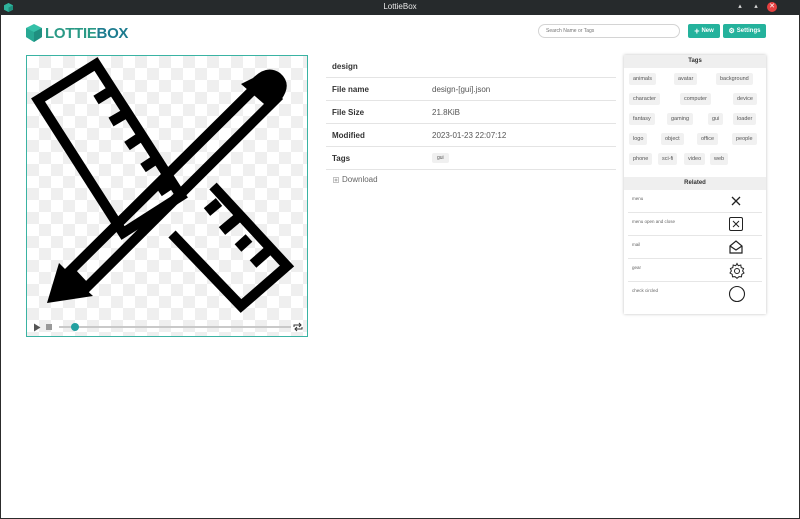  I want to click on related-item-mail: mail, so click(695, 247).